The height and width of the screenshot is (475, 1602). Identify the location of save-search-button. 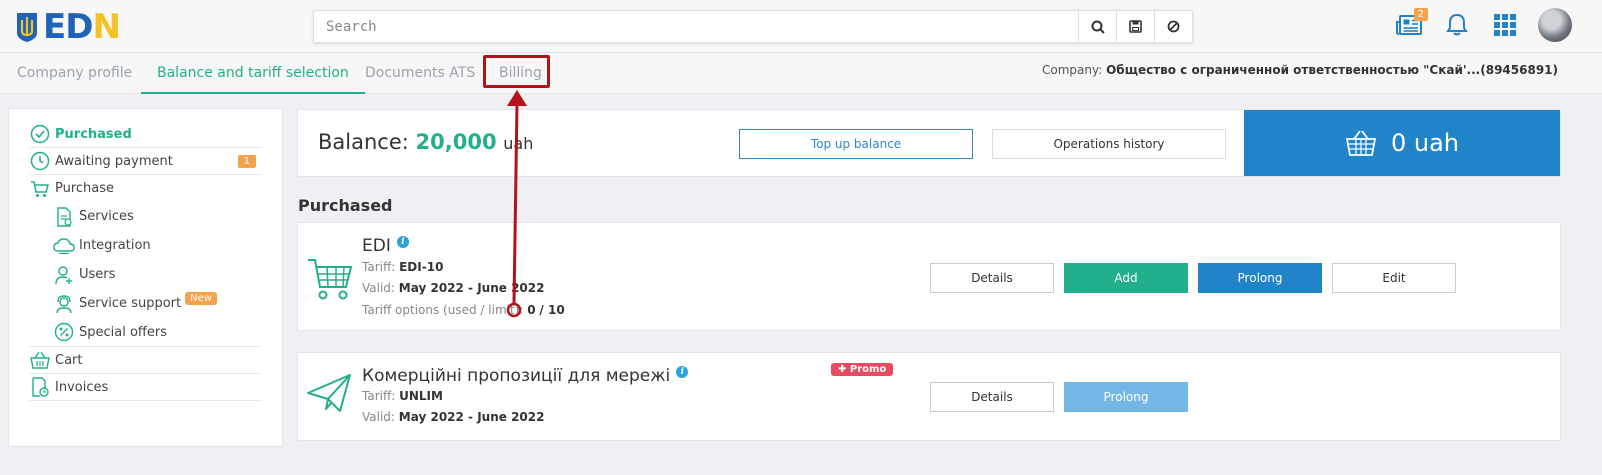
(1135, 26).